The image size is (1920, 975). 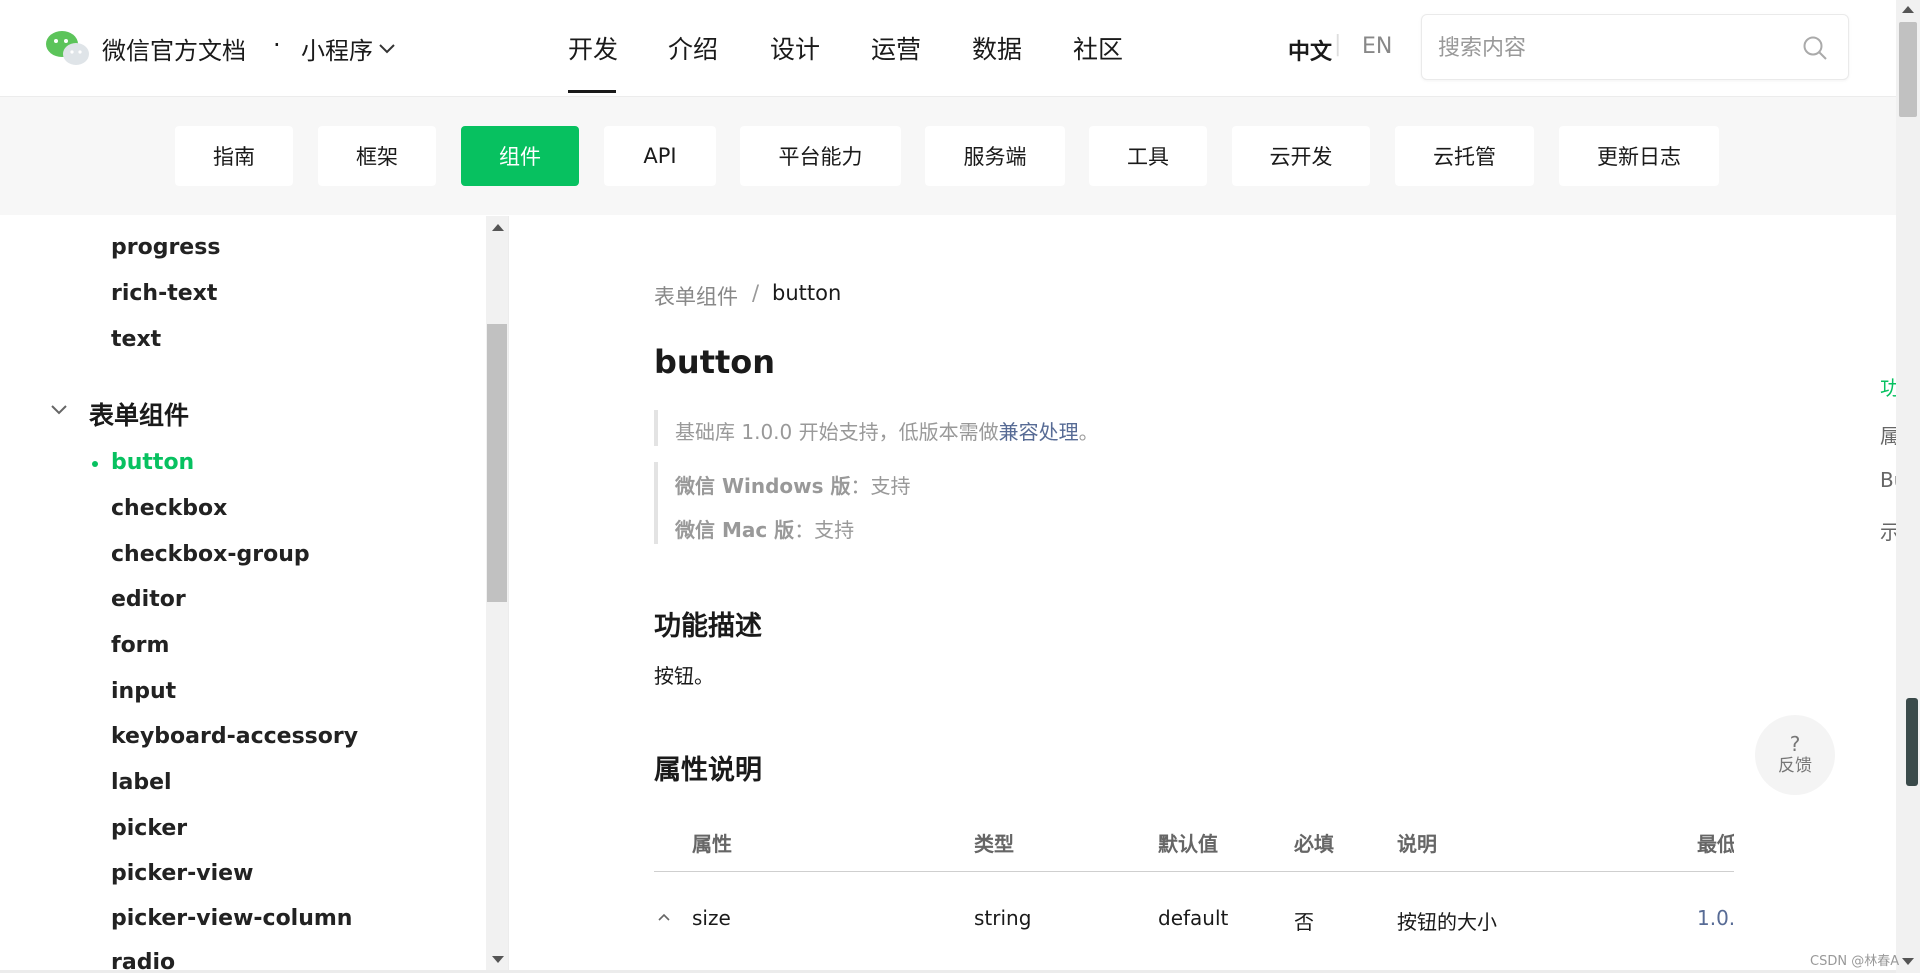 I want to click on sidebar-item-picker-view: picker-view, so click(x=182, y=873).